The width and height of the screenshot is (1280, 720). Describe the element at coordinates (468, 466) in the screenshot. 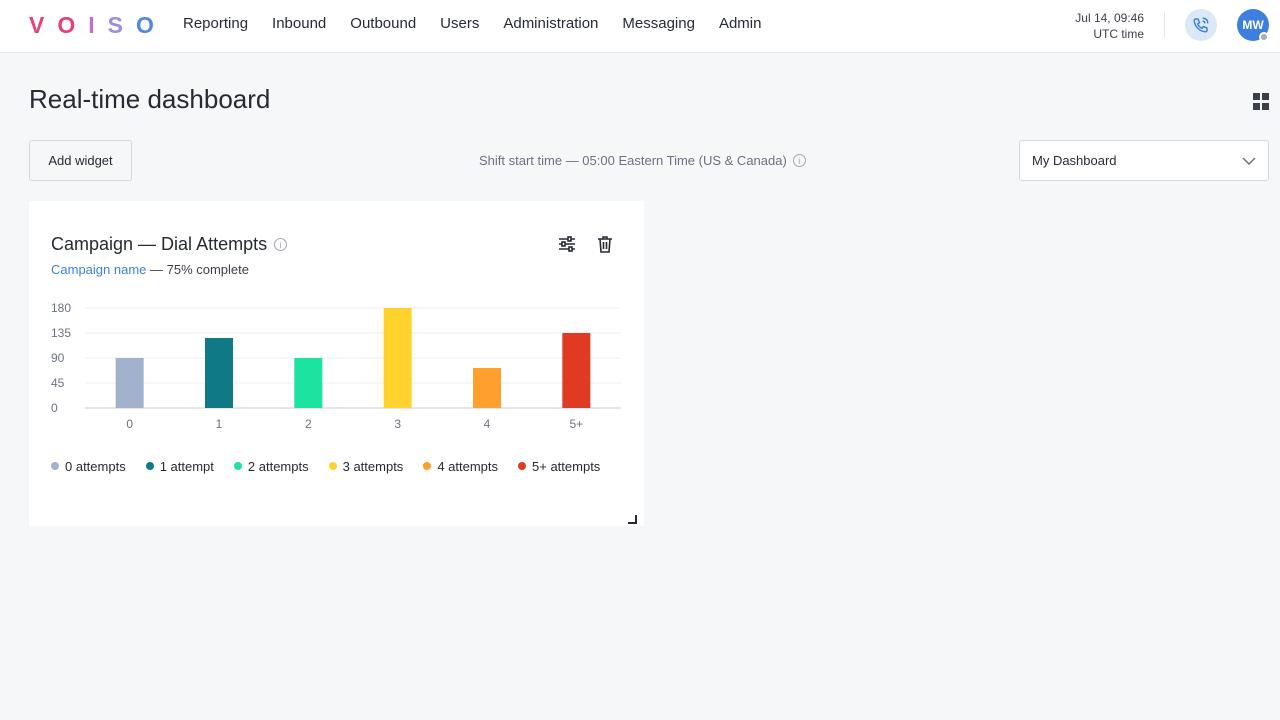

I see `legend-label: 4 attempts` at that location.